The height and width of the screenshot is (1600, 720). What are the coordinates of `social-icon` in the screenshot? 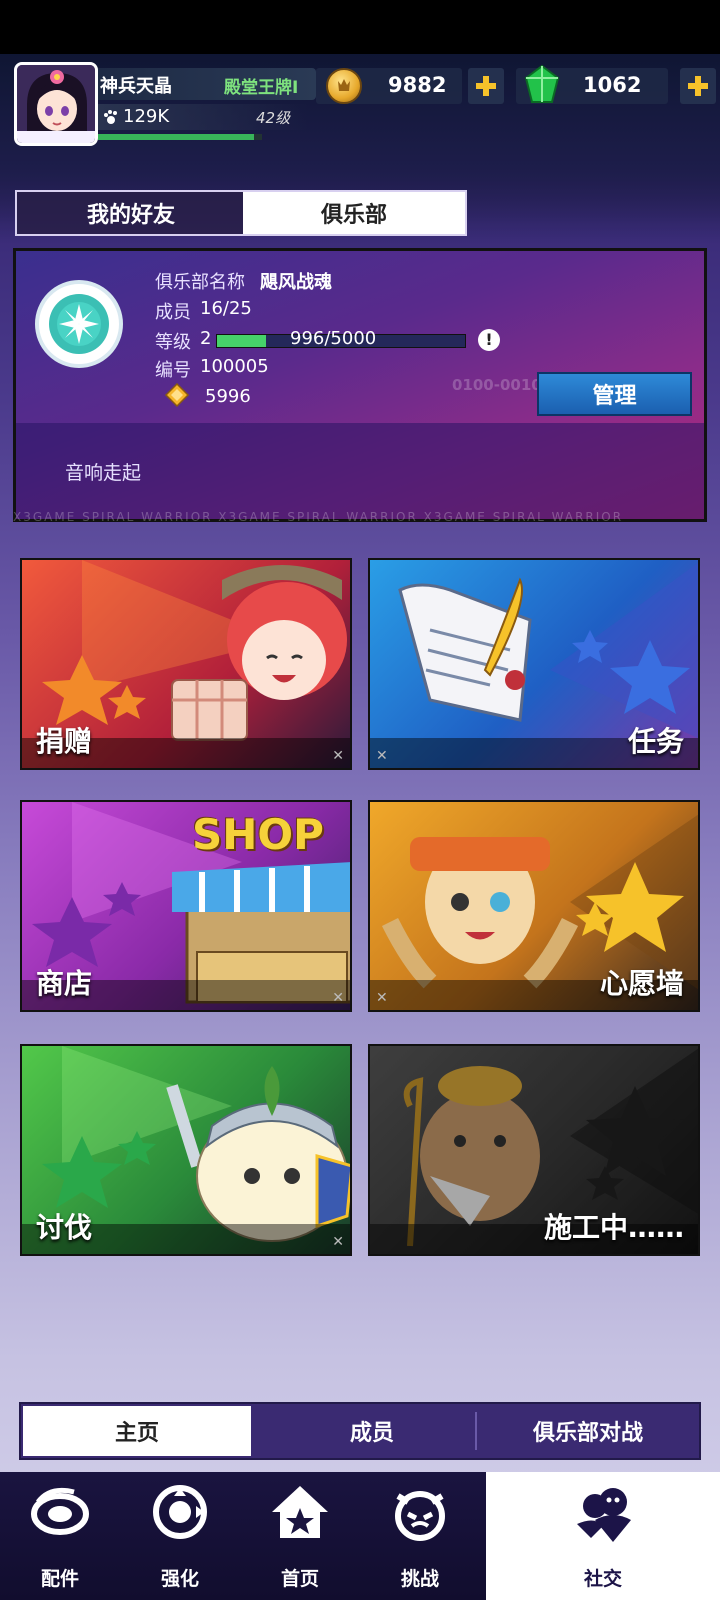 It's located at (604, 1515).